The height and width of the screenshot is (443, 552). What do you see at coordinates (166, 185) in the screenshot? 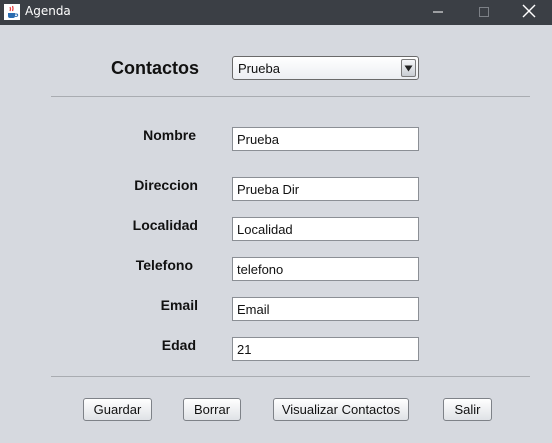
I see `direccion-label: Direccion` at bounding box center [166, 185].